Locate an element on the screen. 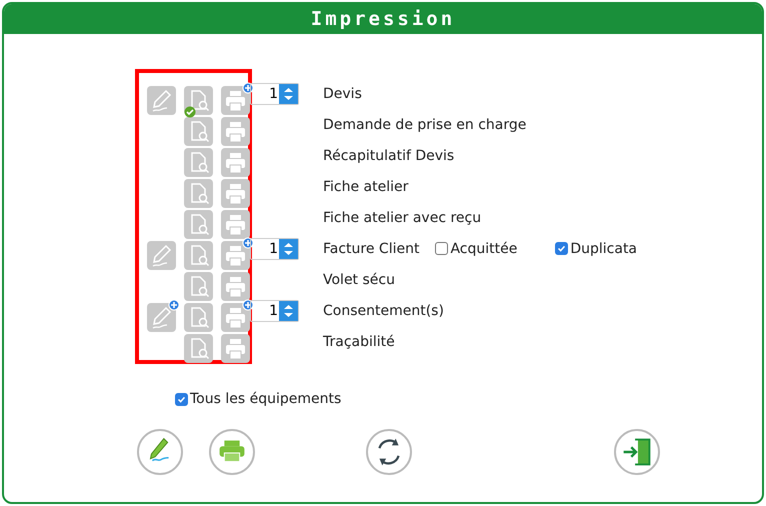  document-label: Facture Client is located at coordinates (371, 248).